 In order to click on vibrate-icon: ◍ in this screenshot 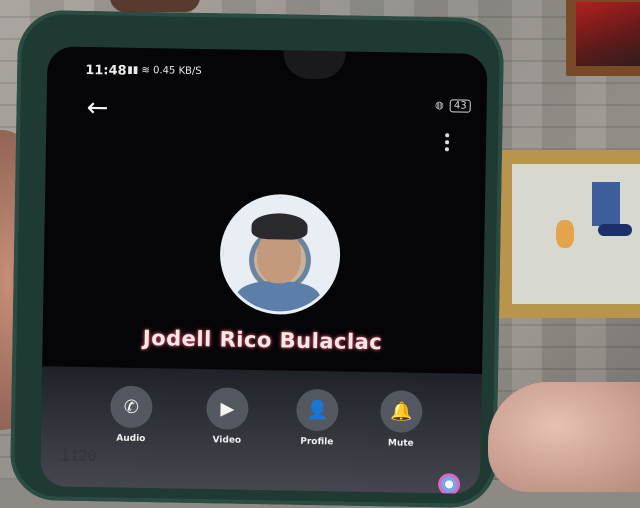, I will do `click(439, 106)`.